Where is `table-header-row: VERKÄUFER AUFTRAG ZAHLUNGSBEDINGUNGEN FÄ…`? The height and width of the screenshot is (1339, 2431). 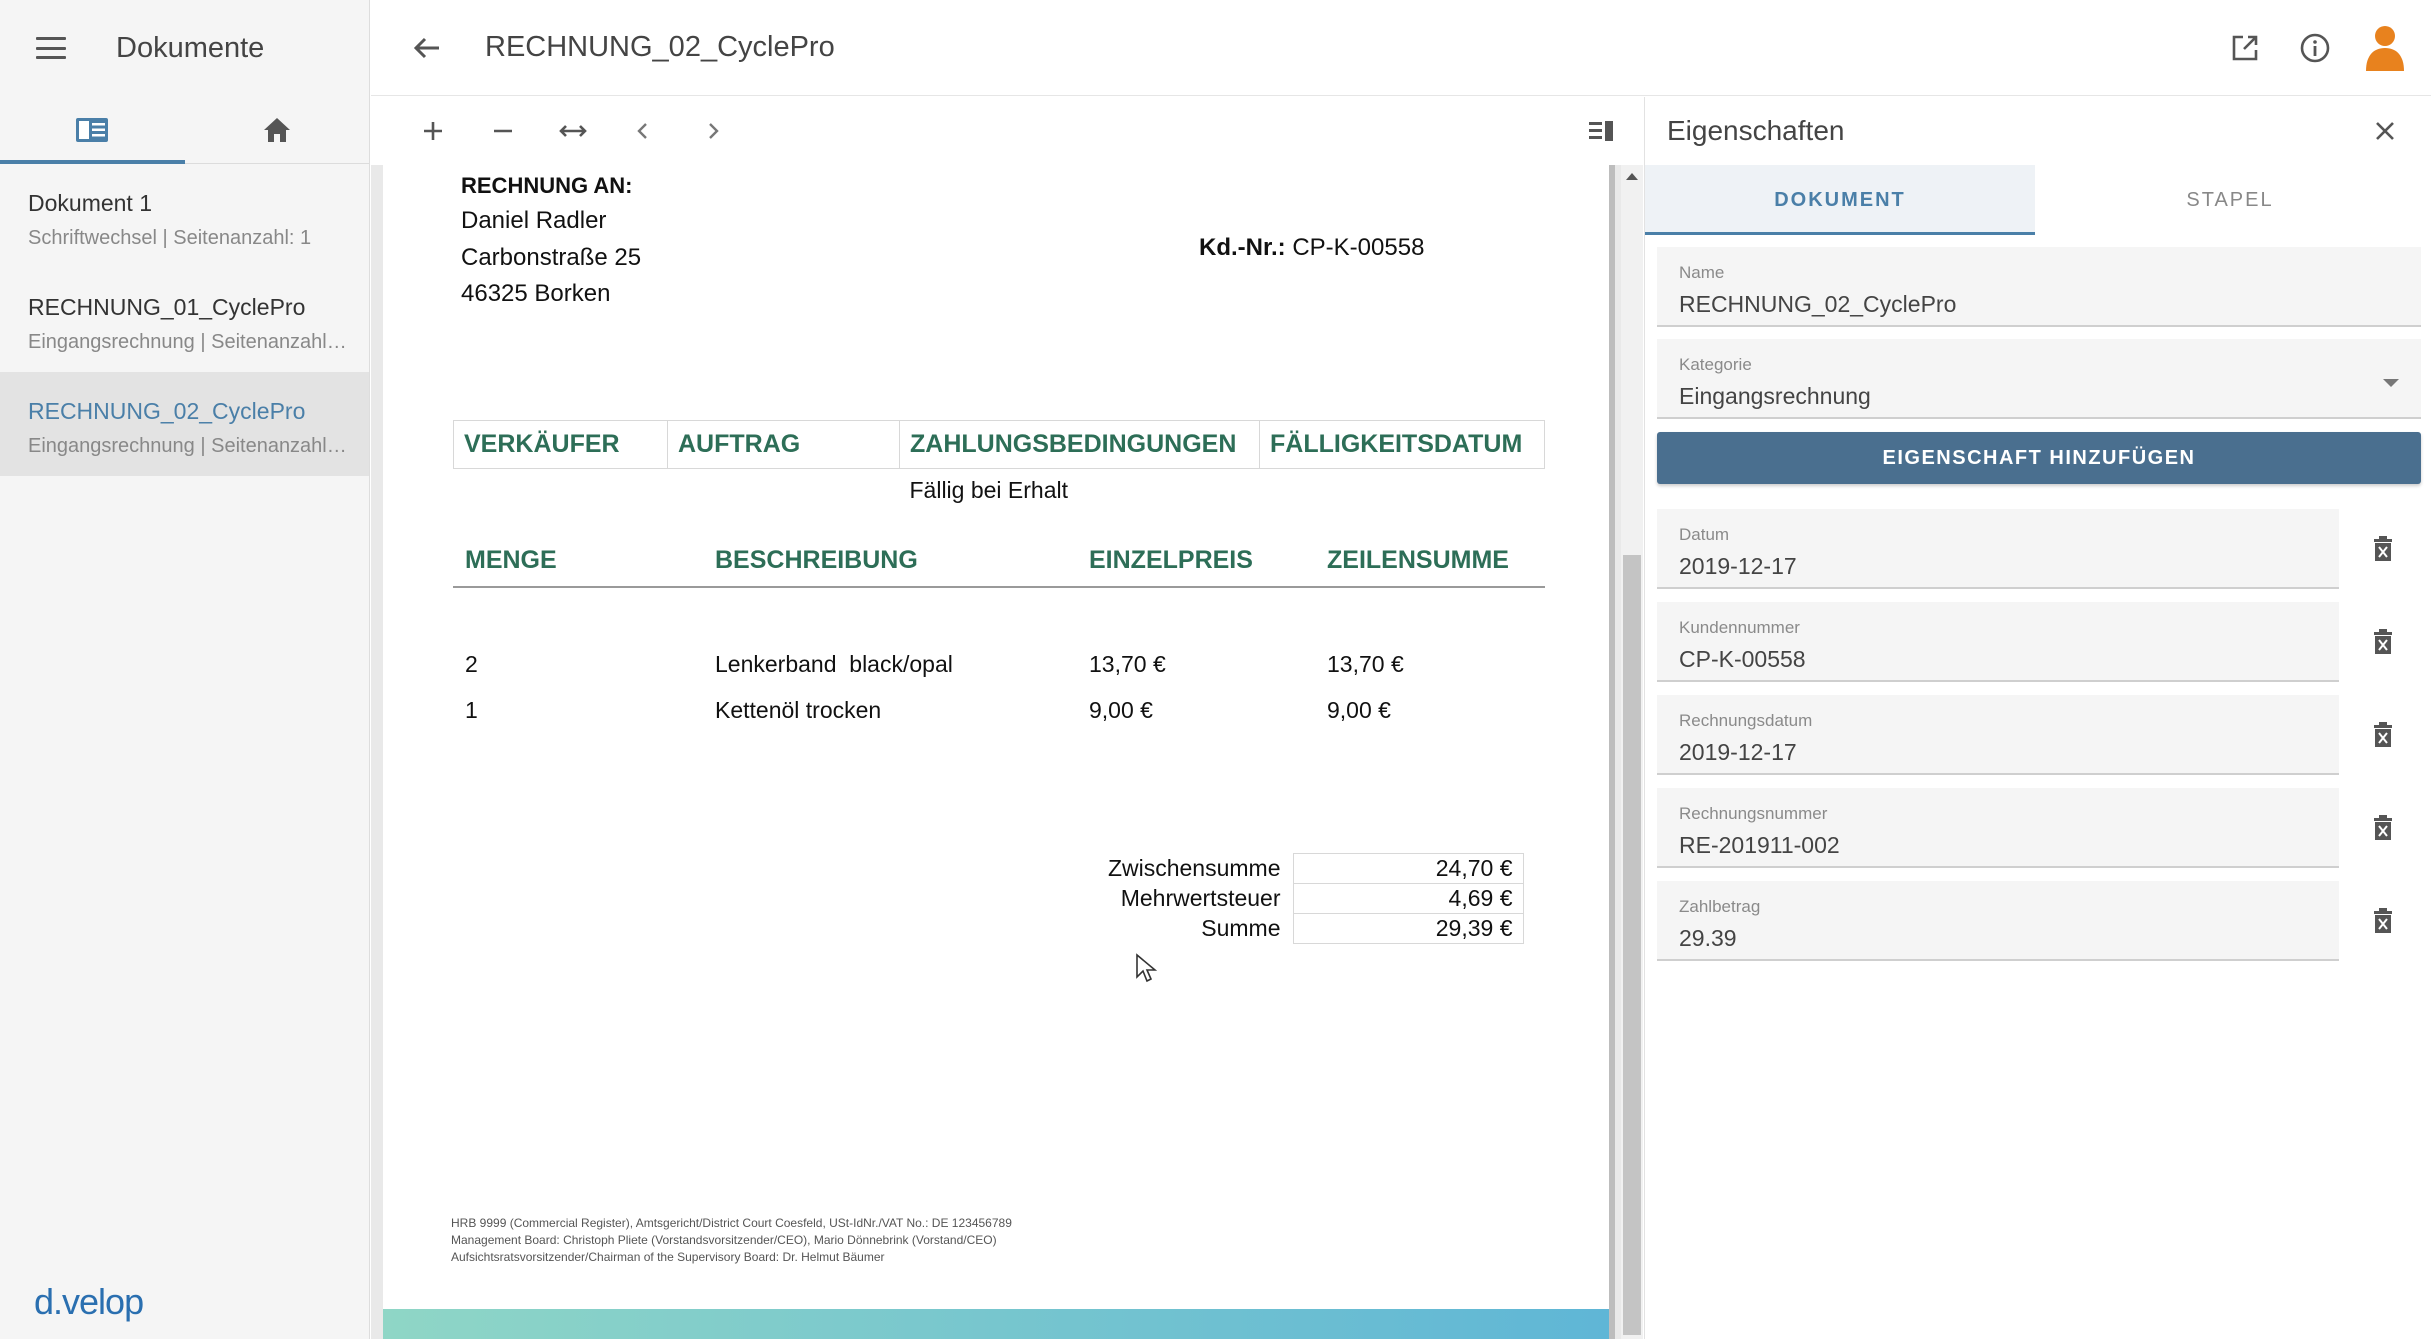
table-header-row: VERKÄUFER AUFTRAG ZAHLUNGSBEDINGUNGEN FÄ… is located at coordinates (999, 444).